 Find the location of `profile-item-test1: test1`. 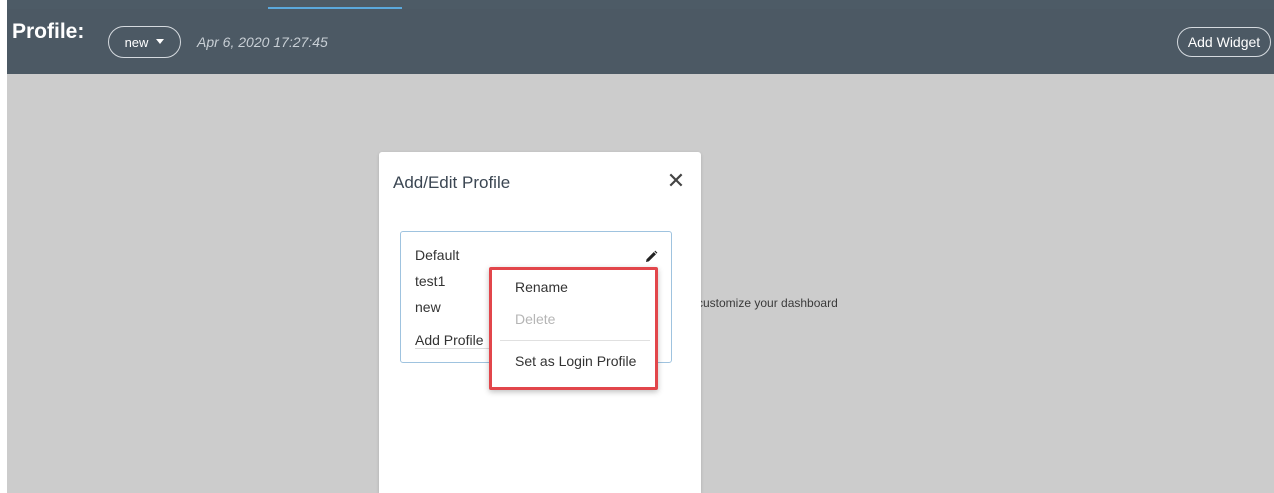

profile-item-test1: test1 is located at coordinates (430, 281).